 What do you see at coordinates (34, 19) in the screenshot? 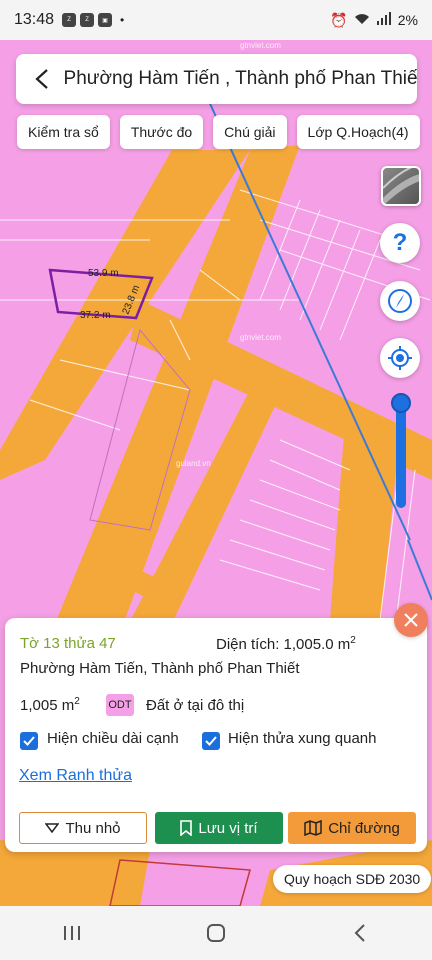
I see `status-time: 13:48` at bounding box center [34, 19].